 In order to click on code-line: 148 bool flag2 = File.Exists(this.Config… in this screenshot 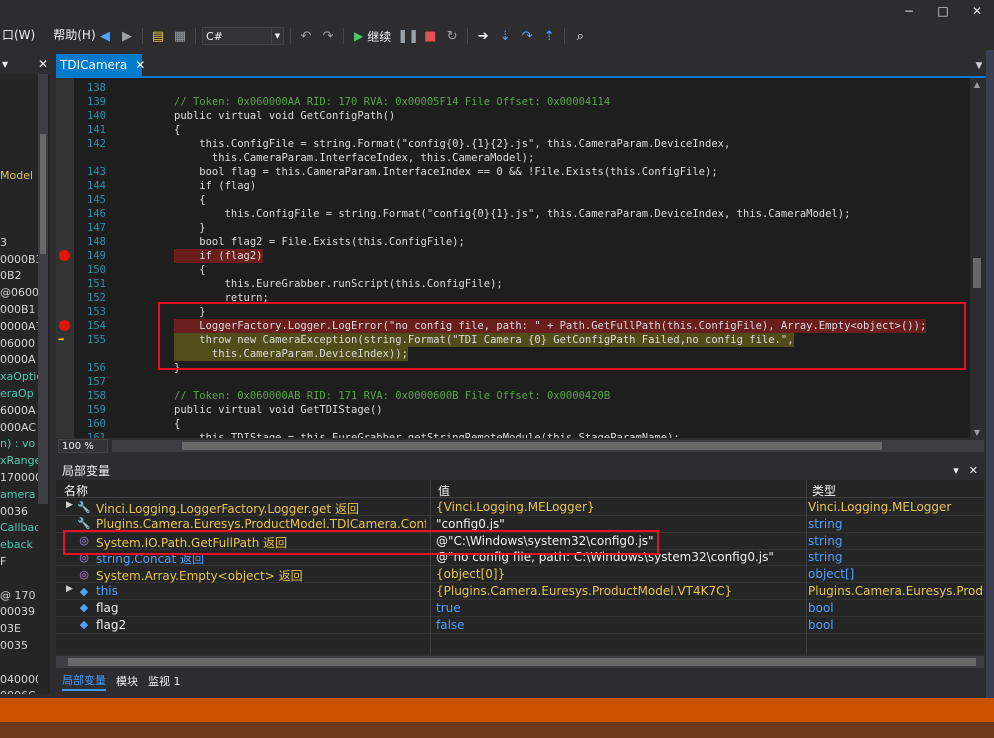, I will do `click(512, 242)`.